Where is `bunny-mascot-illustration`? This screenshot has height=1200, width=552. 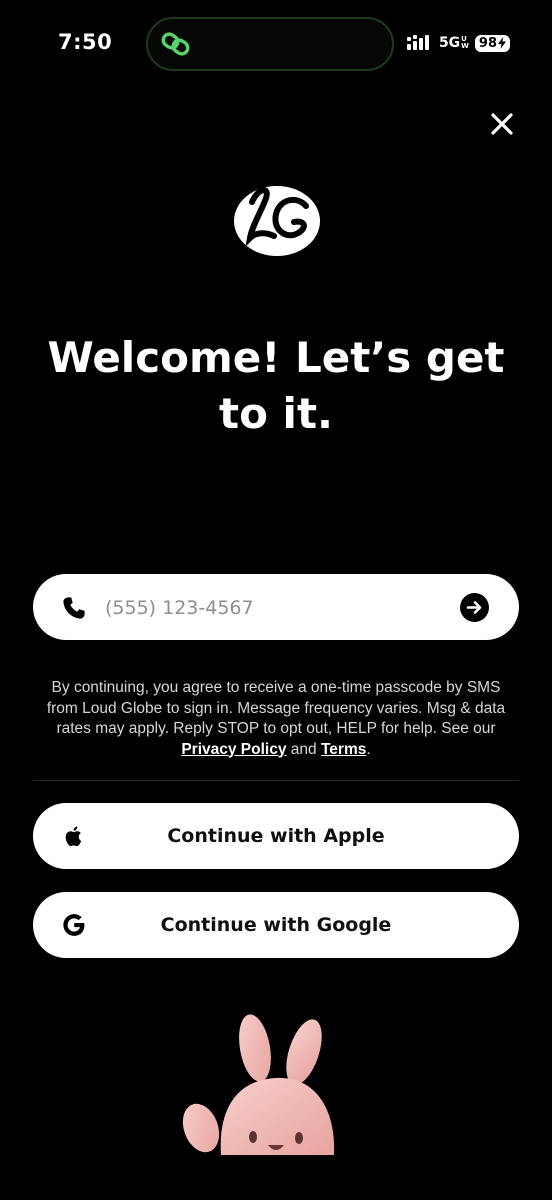 bunny-mascot-illustration is located at coordinates (258, 1084).